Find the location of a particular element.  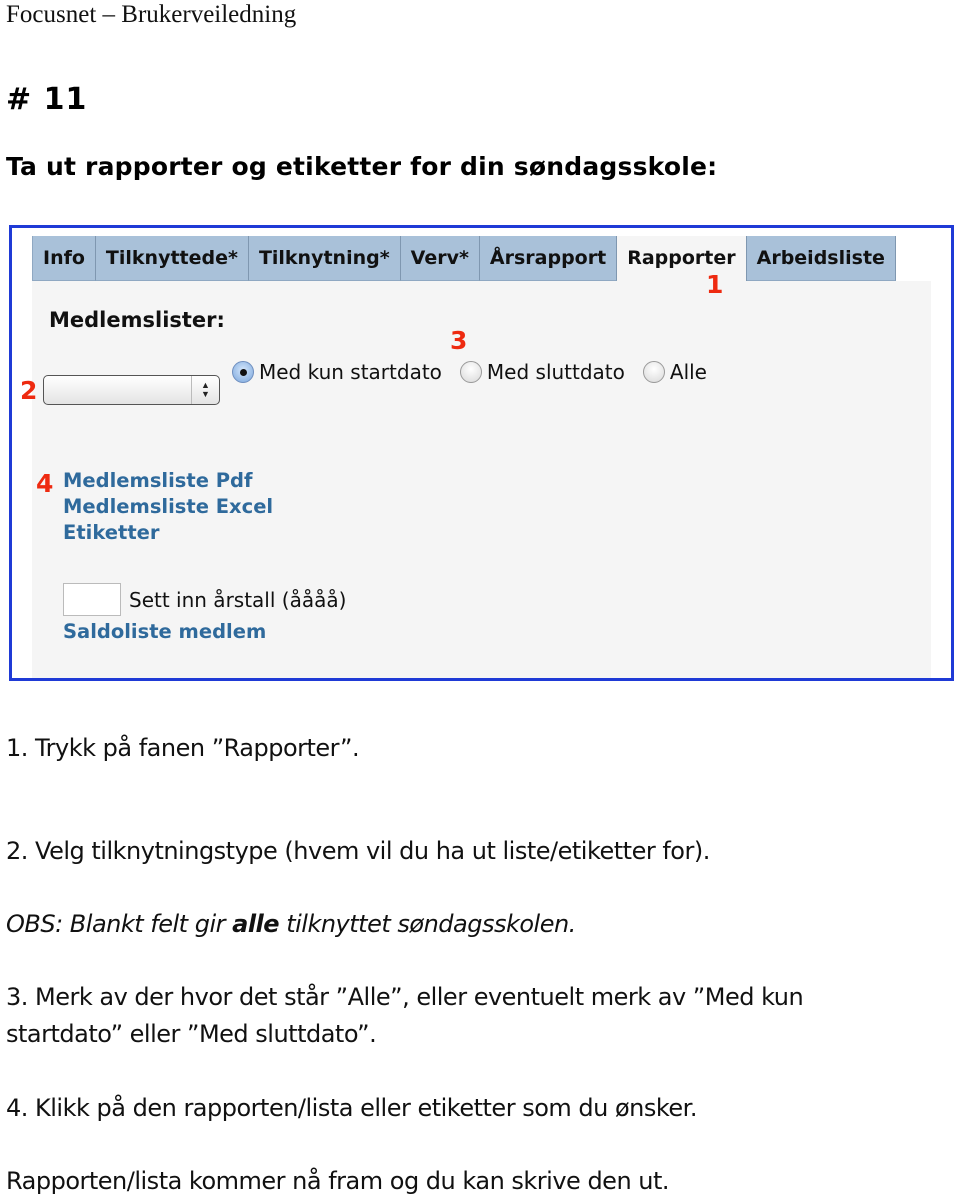

tab-info: Info is located at coordinates (64, 258).